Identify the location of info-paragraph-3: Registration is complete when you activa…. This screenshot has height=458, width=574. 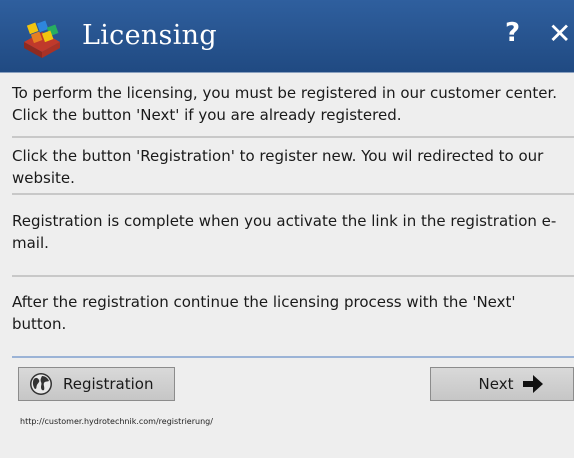
(284, 232).